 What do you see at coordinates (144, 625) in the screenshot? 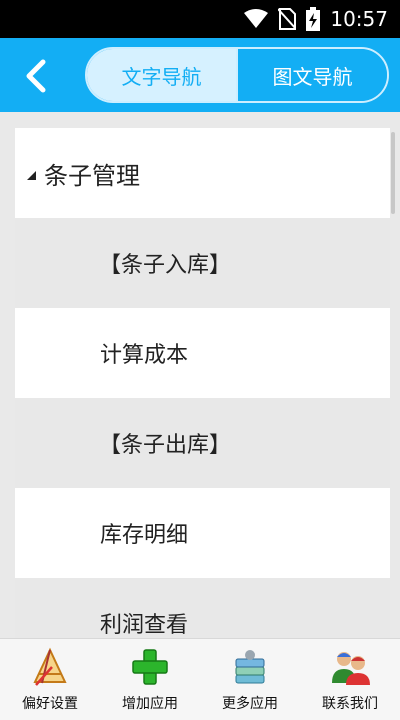
I see `list-item-label: 利润查看` at bounding box center [144, 625].